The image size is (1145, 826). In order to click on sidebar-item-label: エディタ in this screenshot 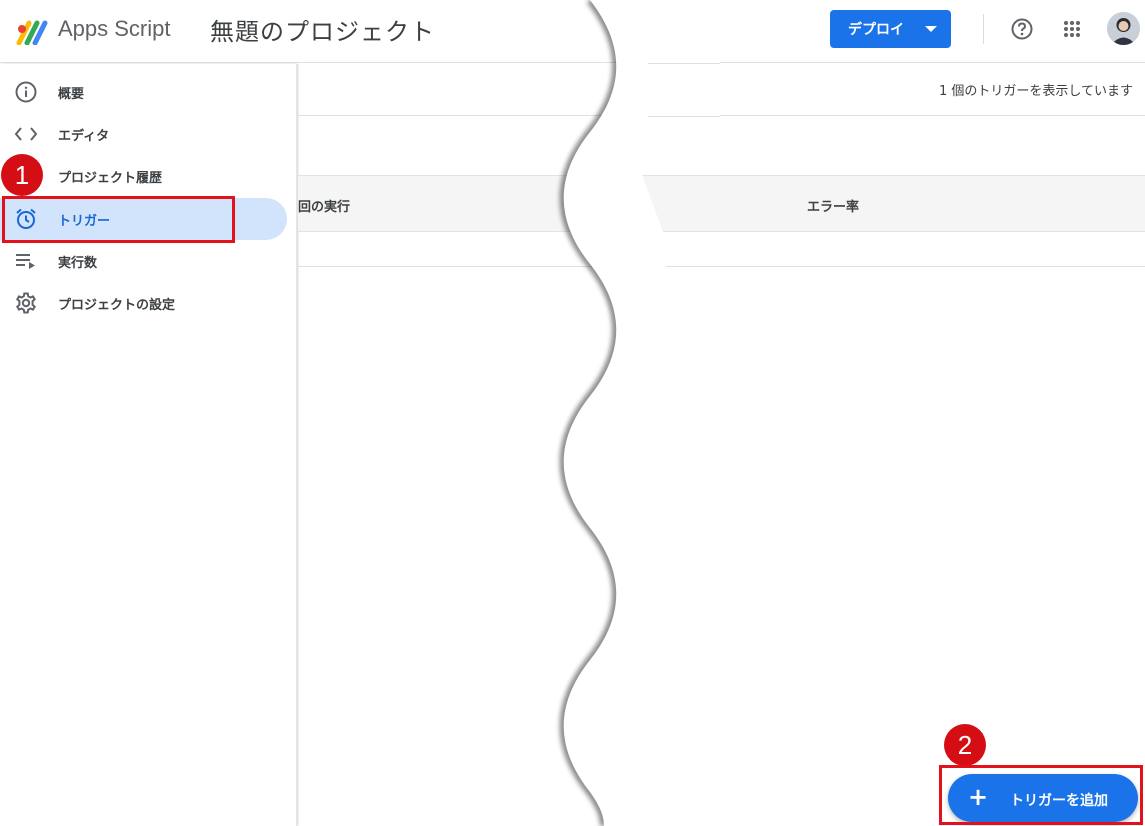, I will do `click(84, 136)`.